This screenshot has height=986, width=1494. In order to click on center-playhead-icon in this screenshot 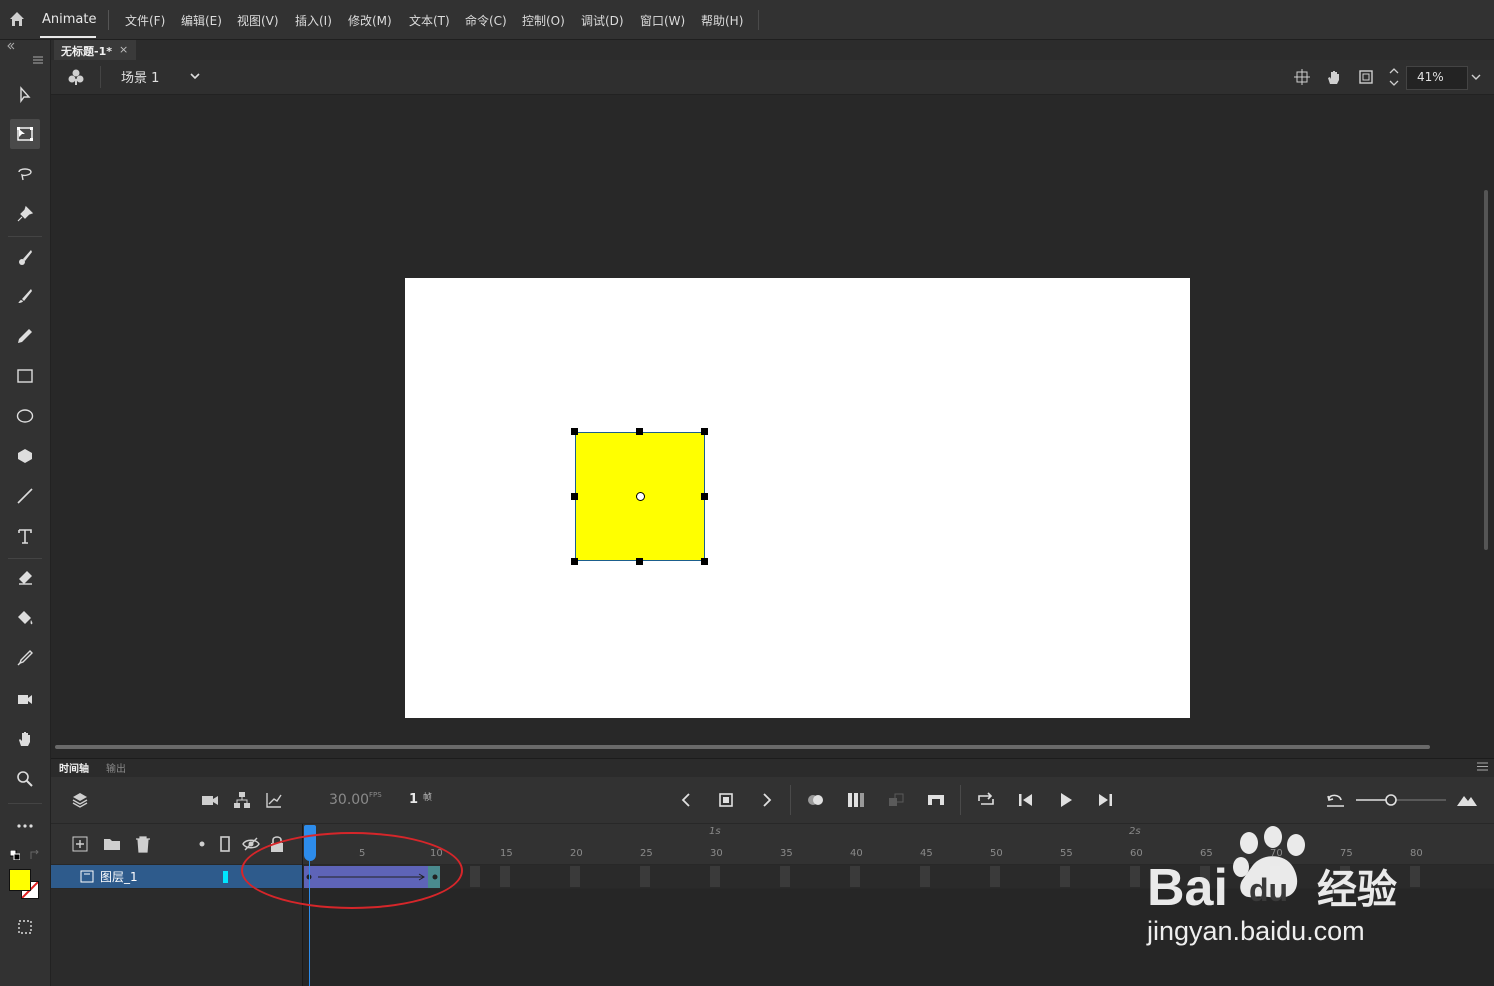, I will do `click(1336, 800)`.